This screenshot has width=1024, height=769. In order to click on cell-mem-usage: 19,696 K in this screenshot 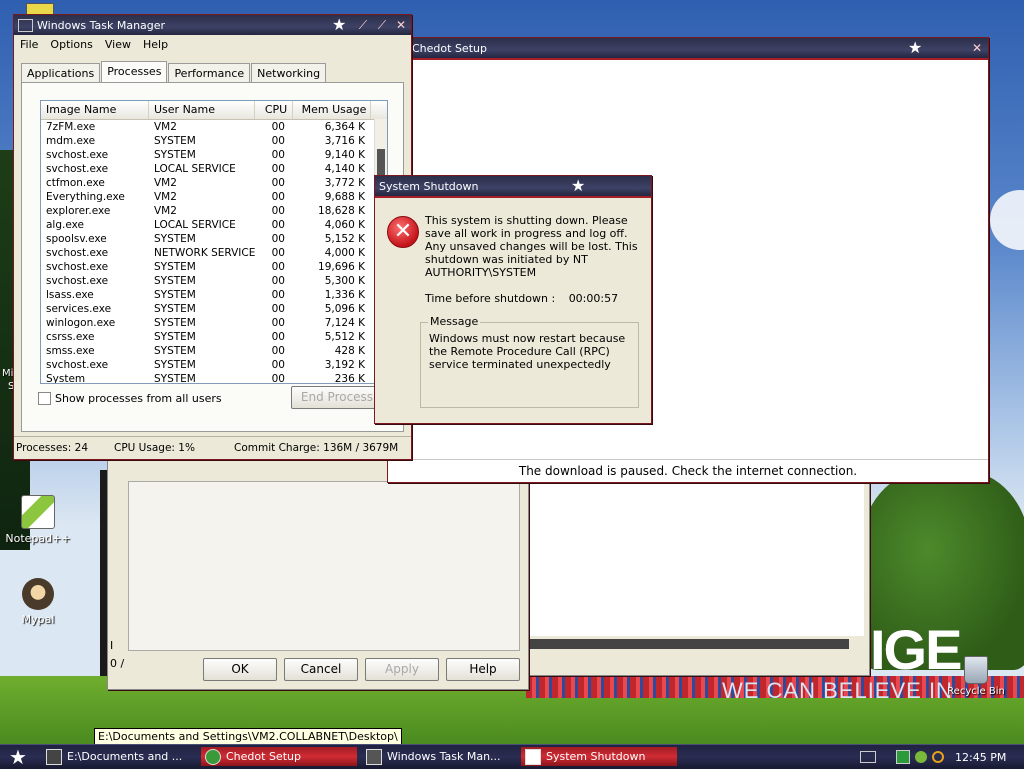, I will do `click(341, 267)`.